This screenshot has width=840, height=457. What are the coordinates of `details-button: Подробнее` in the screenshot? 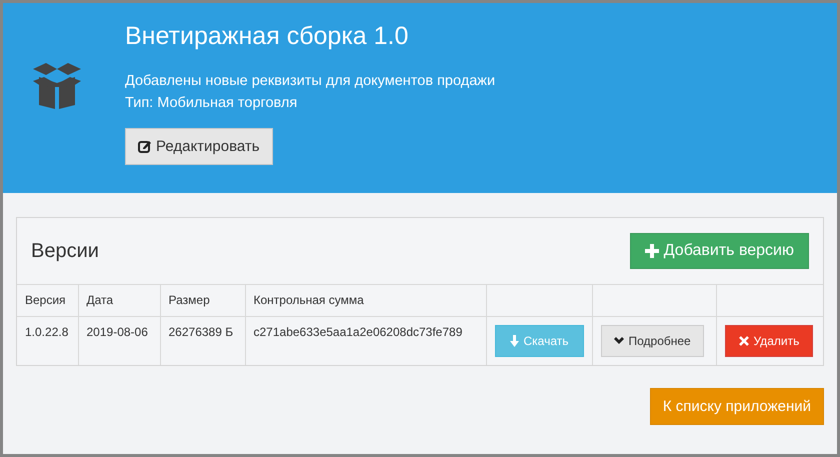 It's located at (652, 341).